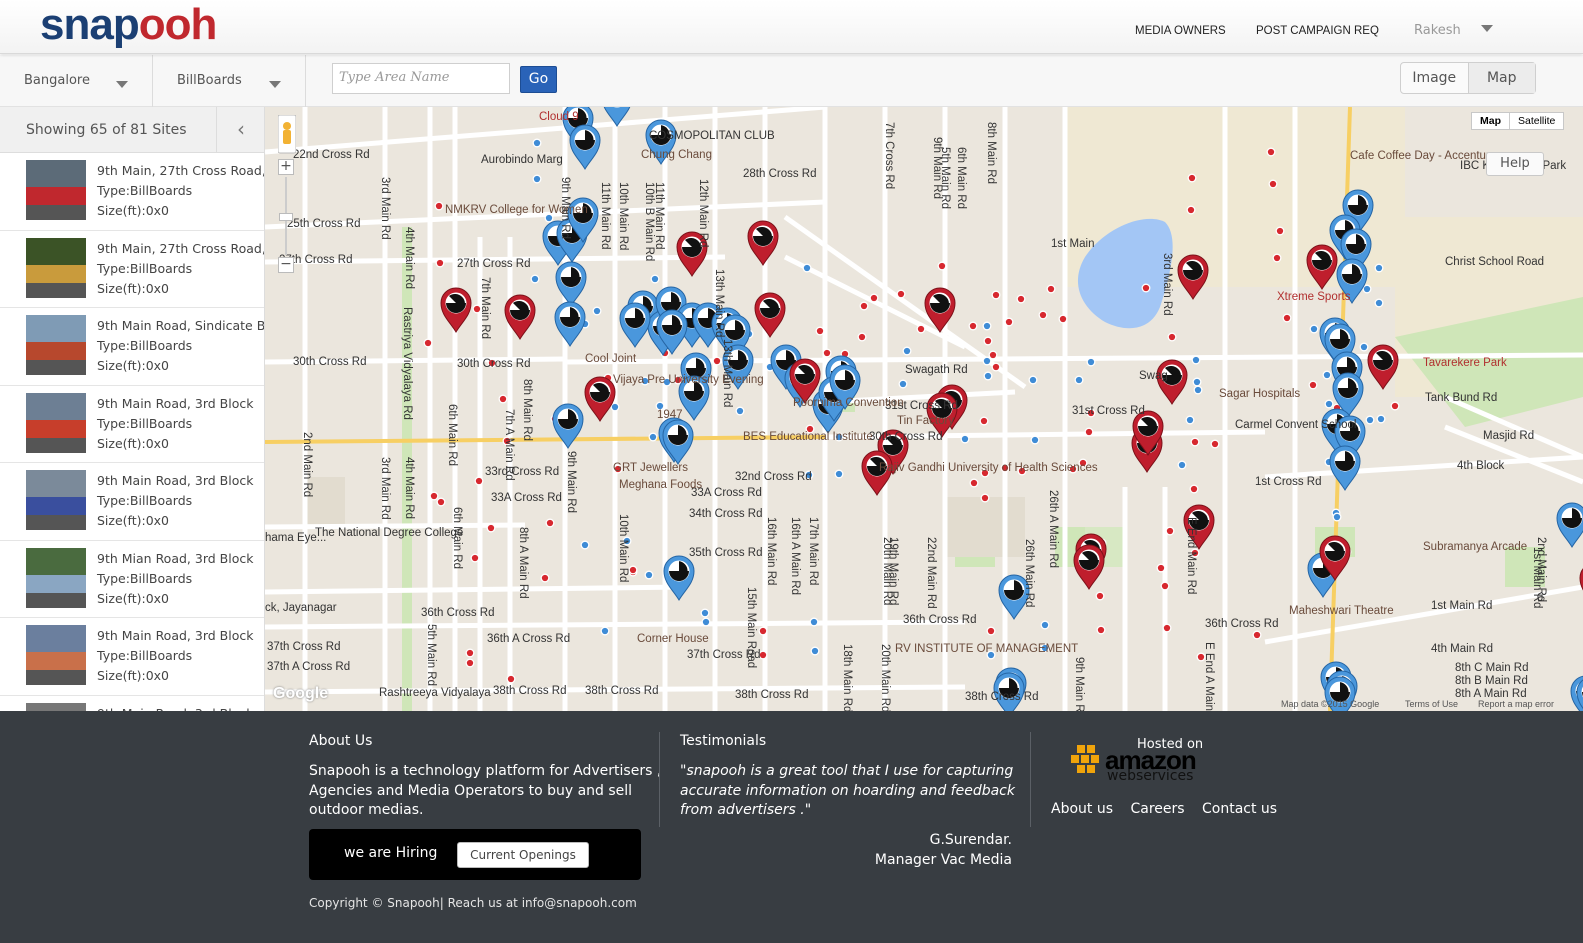 Image resolution: width=1583 pixels, height=943 pixels. What do you see at coordinates (240, 130) in the screenshot?
I see `collapse-sidebar-button: ‹` at bounding box center [240, 130].